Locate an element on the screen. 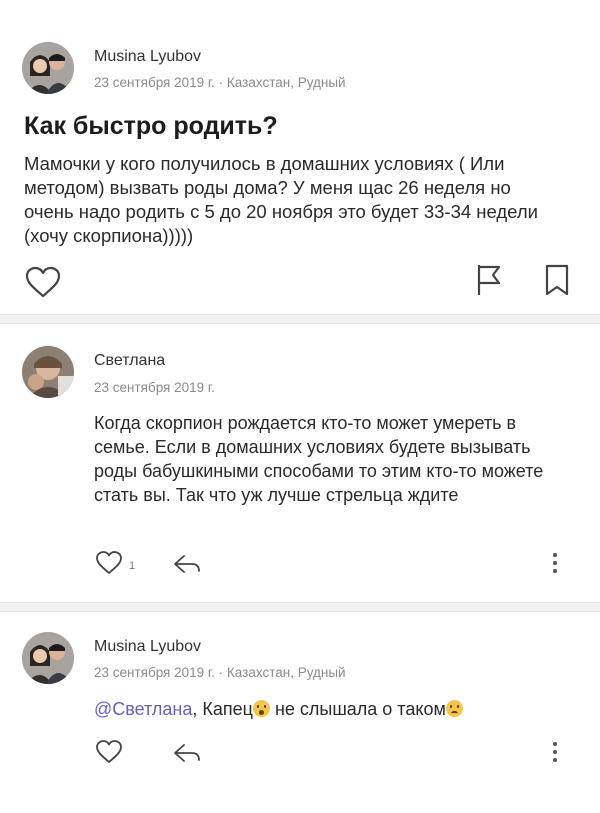  post-author: Musina Lyubov is located at coordinates (147, 57).